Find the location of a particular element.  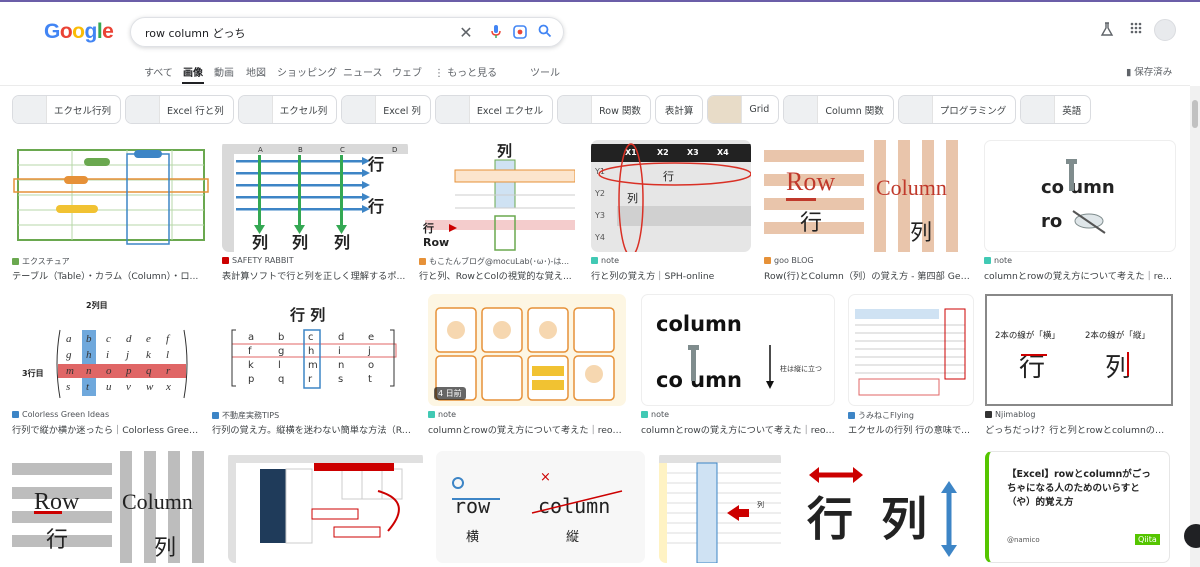

result-image-matrix: 2列目 3行目 abcdef ghijkl mnopqr stuvwx is located at coordinates (106, 350).